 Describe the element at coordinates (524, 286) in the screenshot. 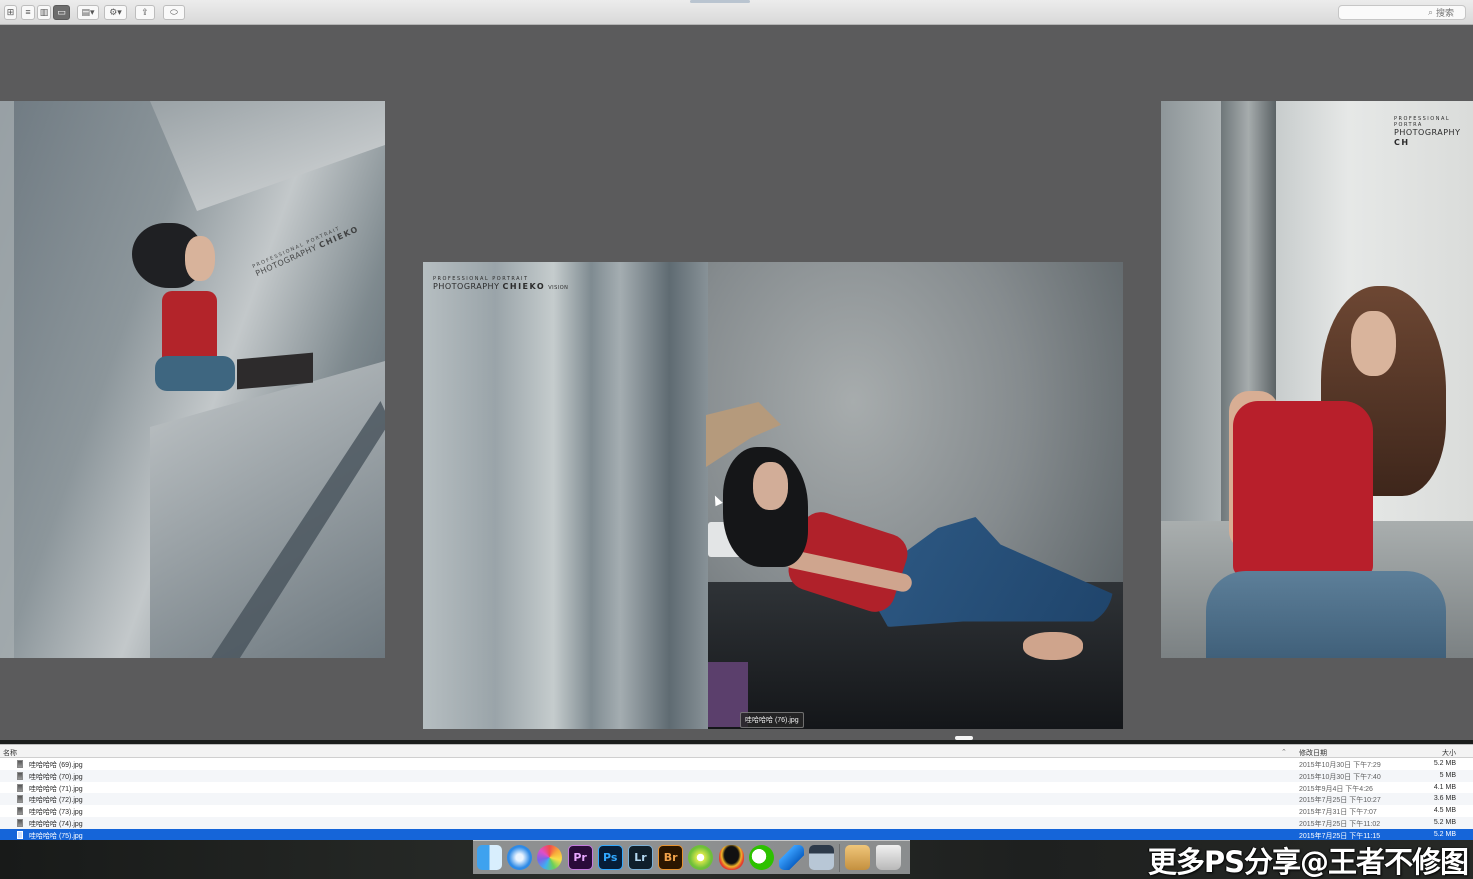

I see `watermark-brand: CHIEKO` at that location.